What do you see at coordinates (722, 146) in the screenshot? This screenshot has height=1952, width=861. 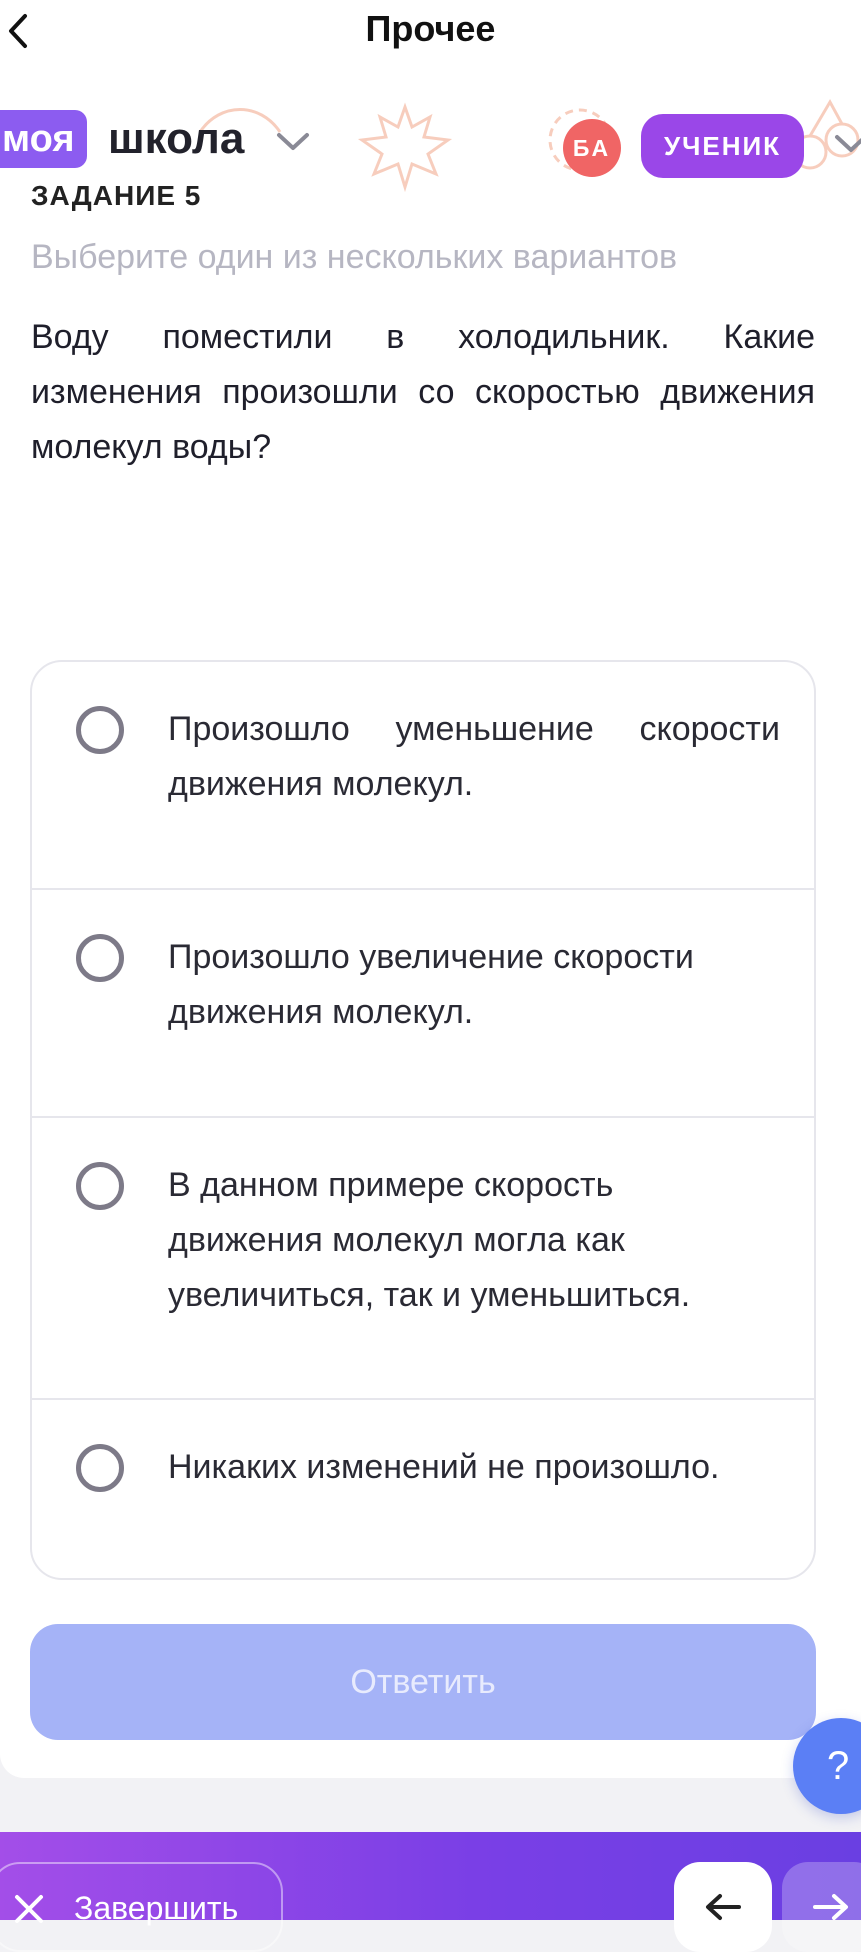 I see `role-button: УЧЕНИК` at bounding box center [722, 146].